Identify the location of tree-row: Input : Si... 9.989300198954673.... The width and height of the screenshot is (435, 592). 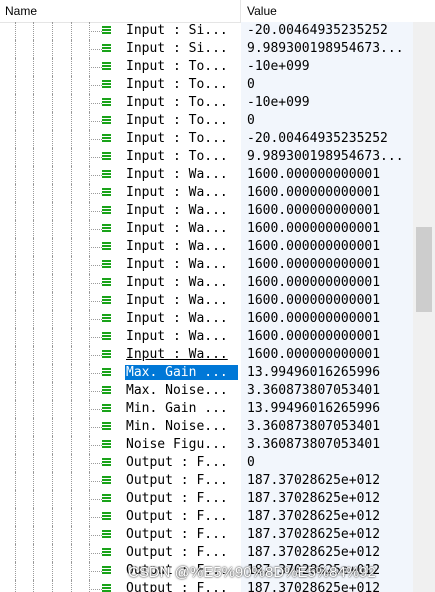
(206, 49).